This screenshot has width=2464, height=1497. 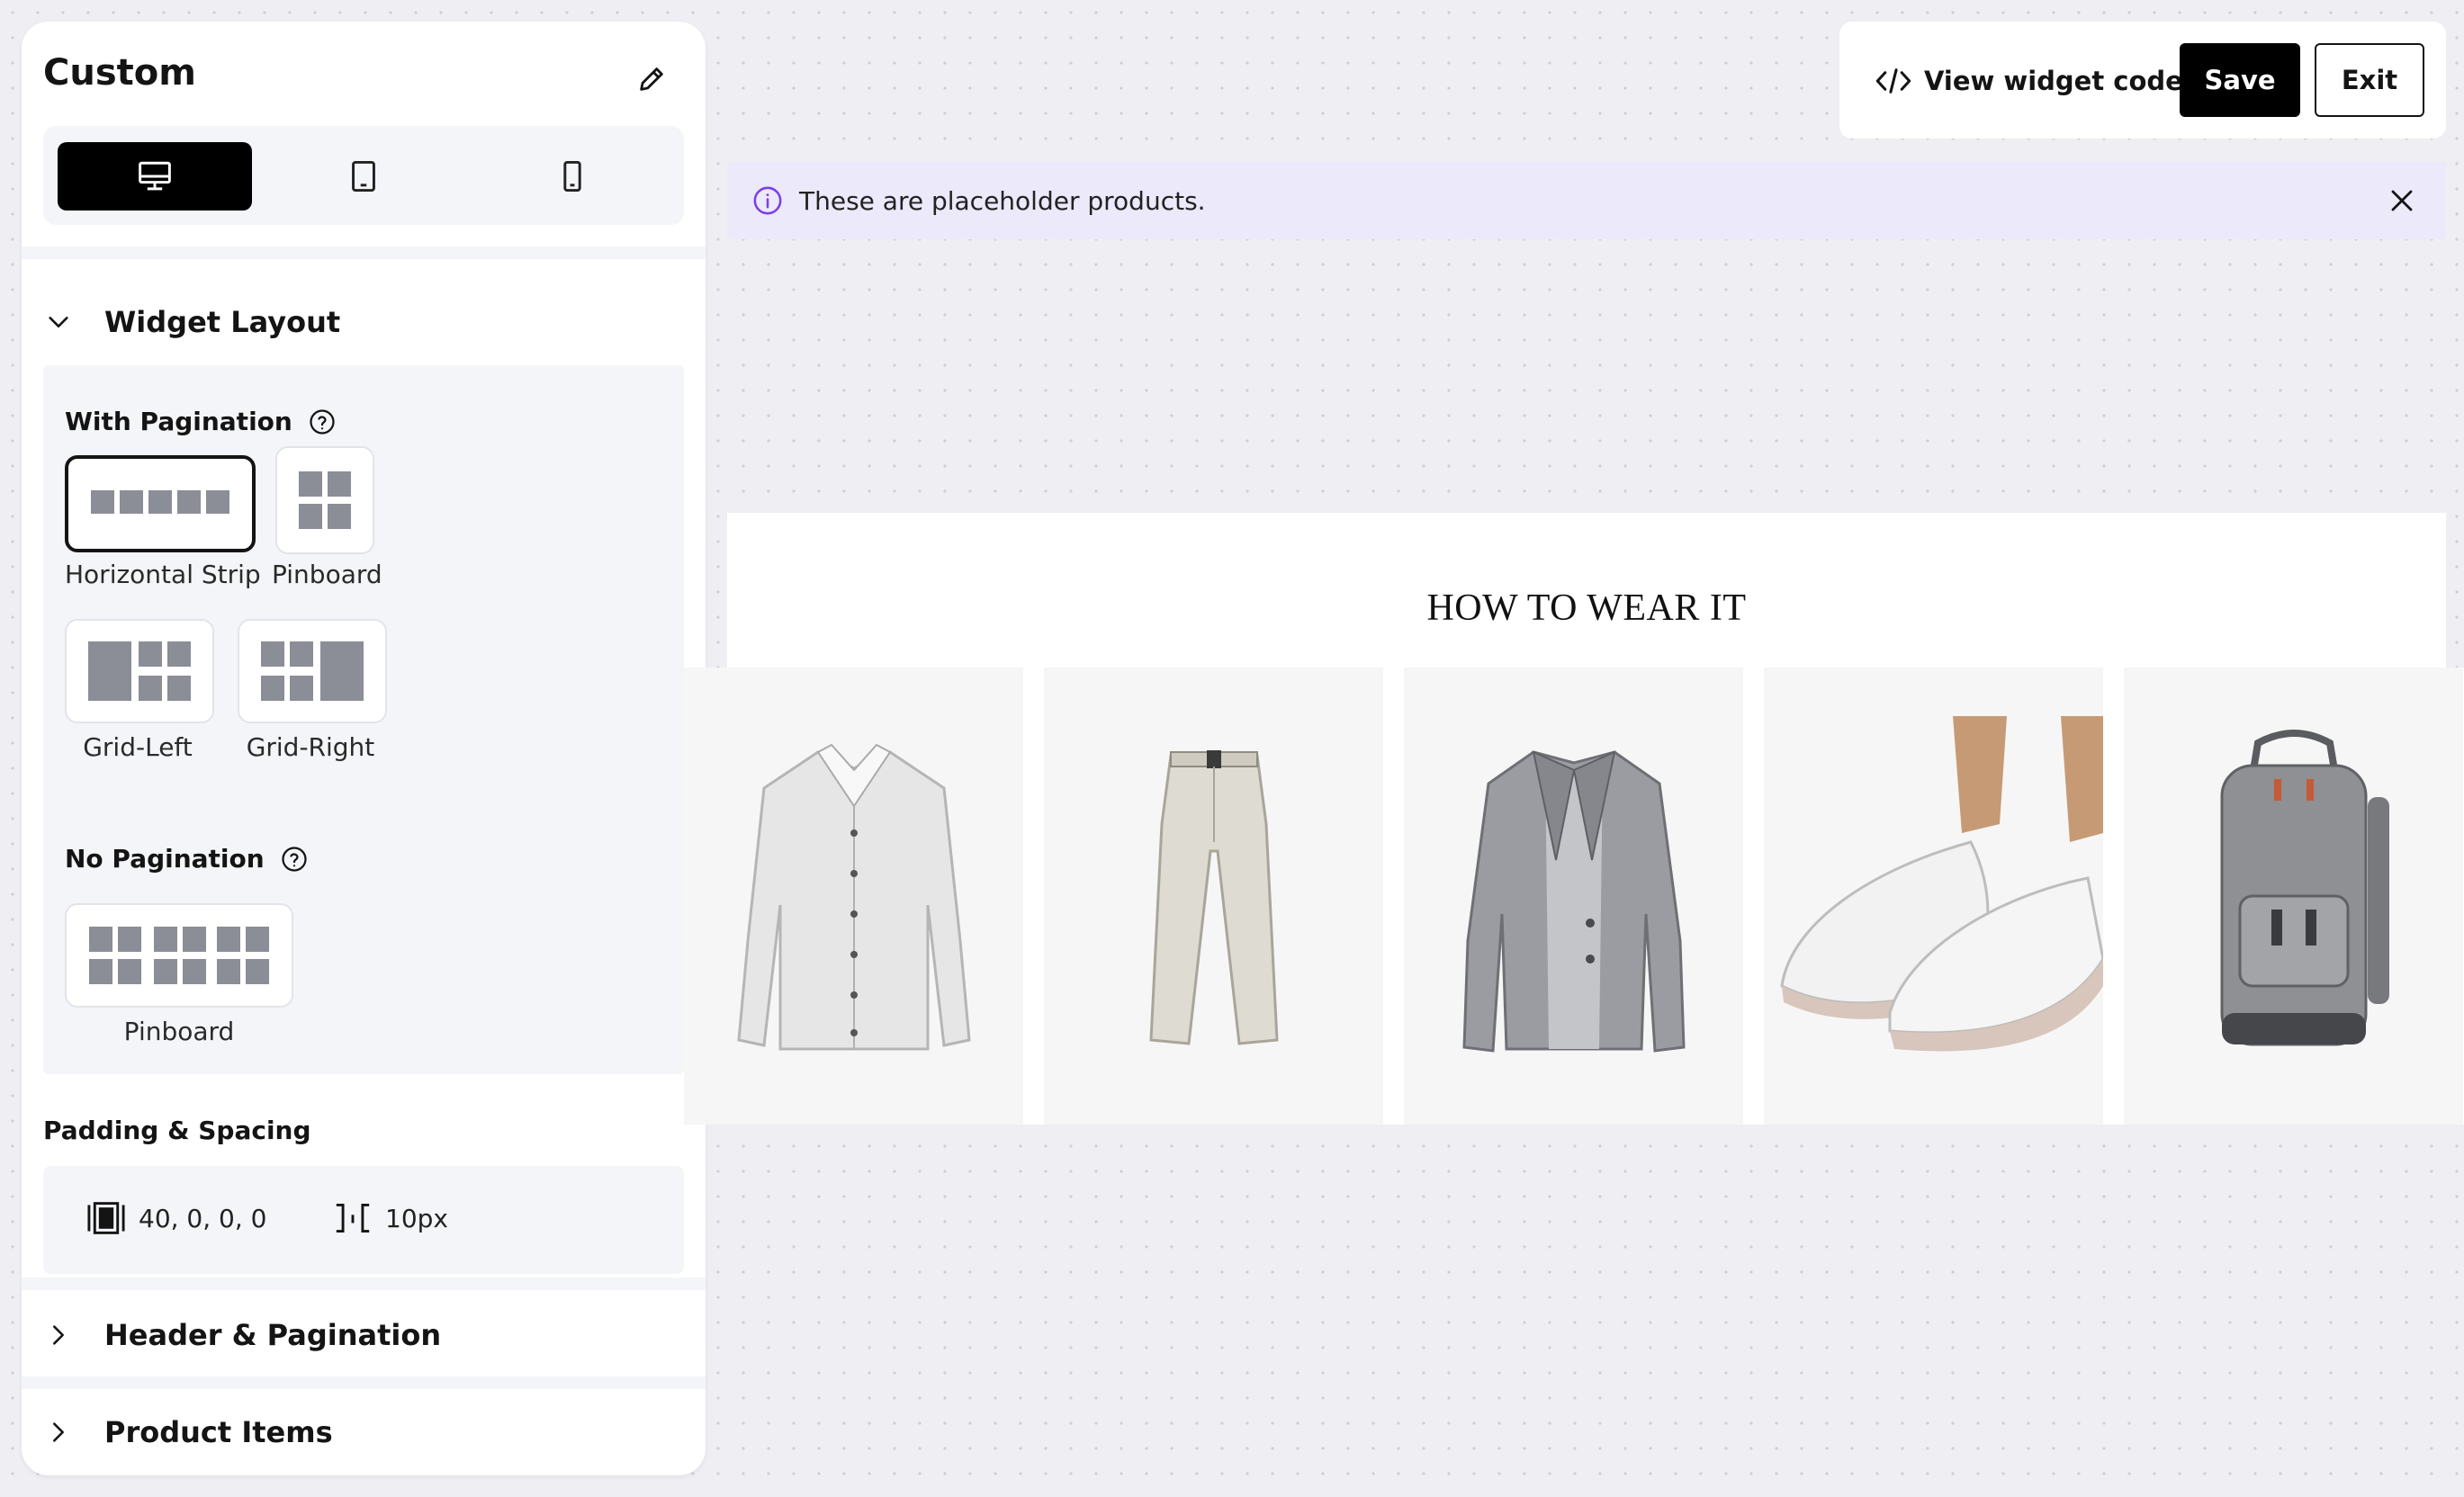 What do you see at coordinates (138, 747) in the screenshot?
I see `grid-left-label: Grid-Left` at bounding box center [138, 747].